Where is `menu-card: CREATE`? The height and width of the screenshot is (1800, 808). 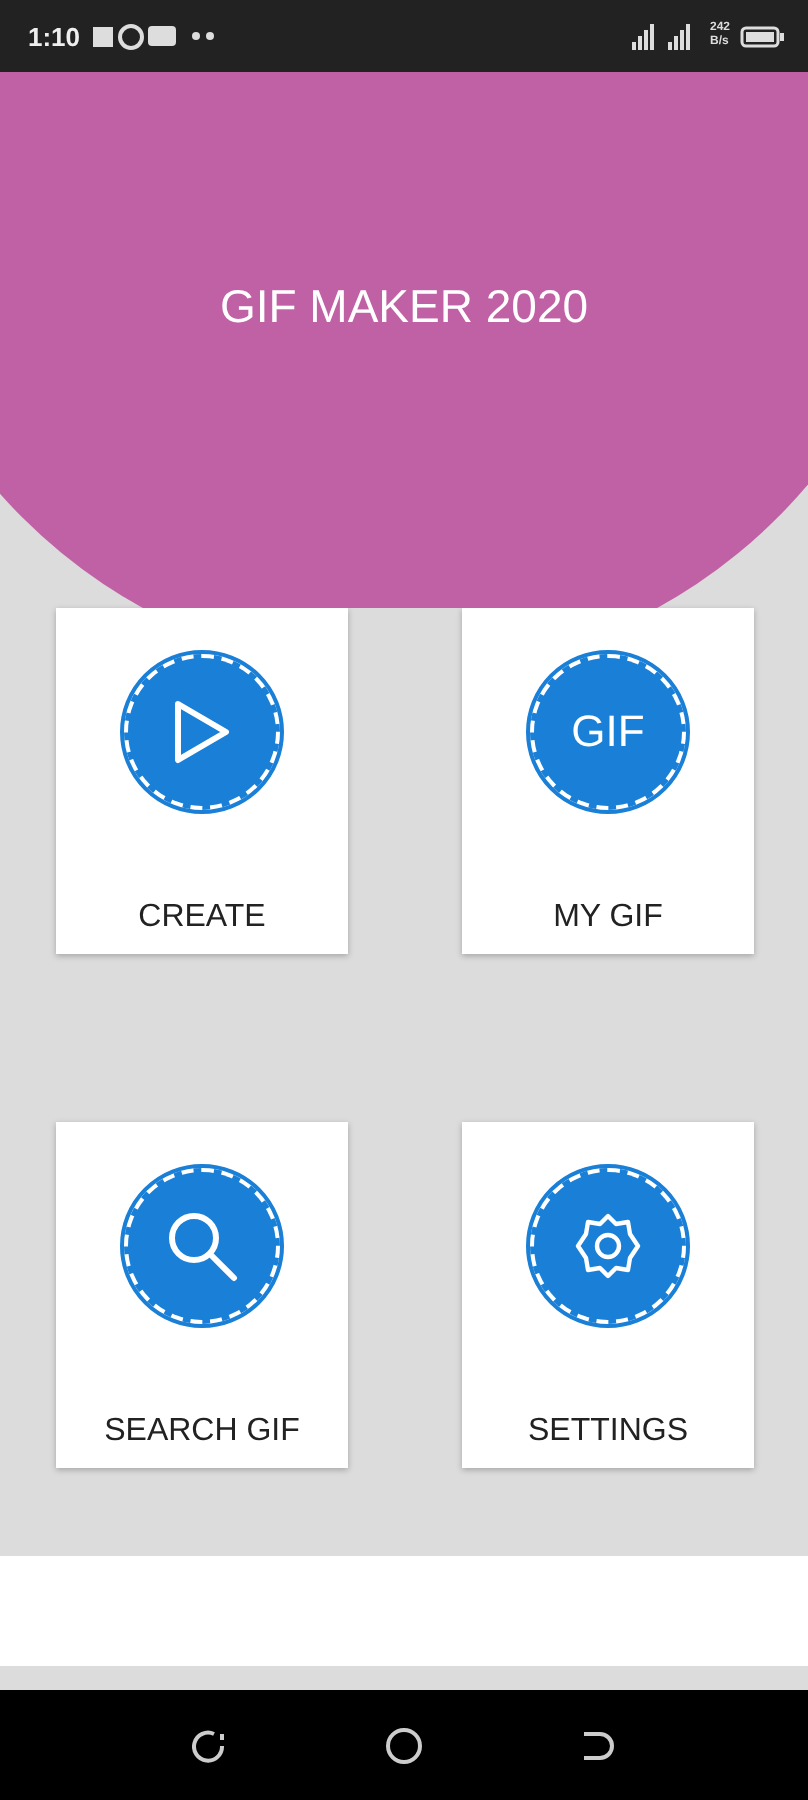
menu-card: CREATE is located at coordinates (202, 781).